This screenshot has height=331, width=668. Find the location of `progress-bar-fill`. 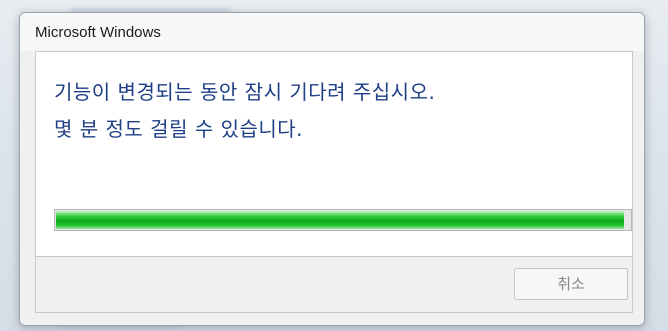

progress-bar-fill is located at coordinates (340, 220).